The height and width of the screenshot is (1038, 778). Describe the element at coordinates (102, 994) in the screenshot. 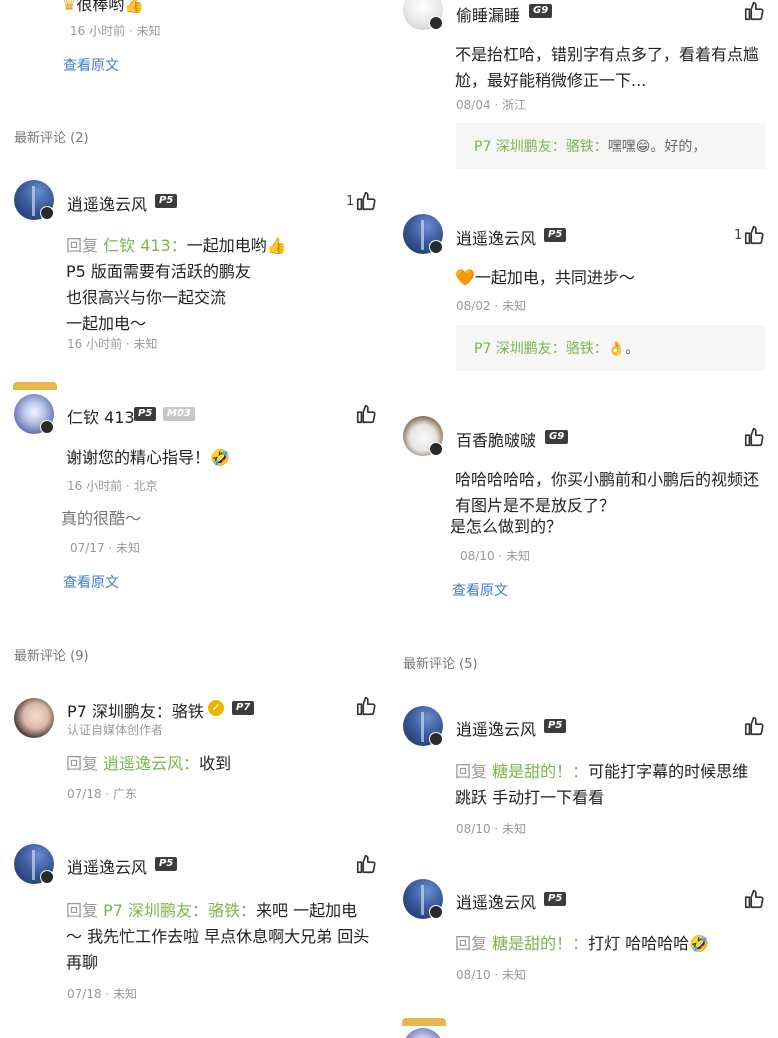

I see `comment-meta: 07/18 · 未知` at that location.